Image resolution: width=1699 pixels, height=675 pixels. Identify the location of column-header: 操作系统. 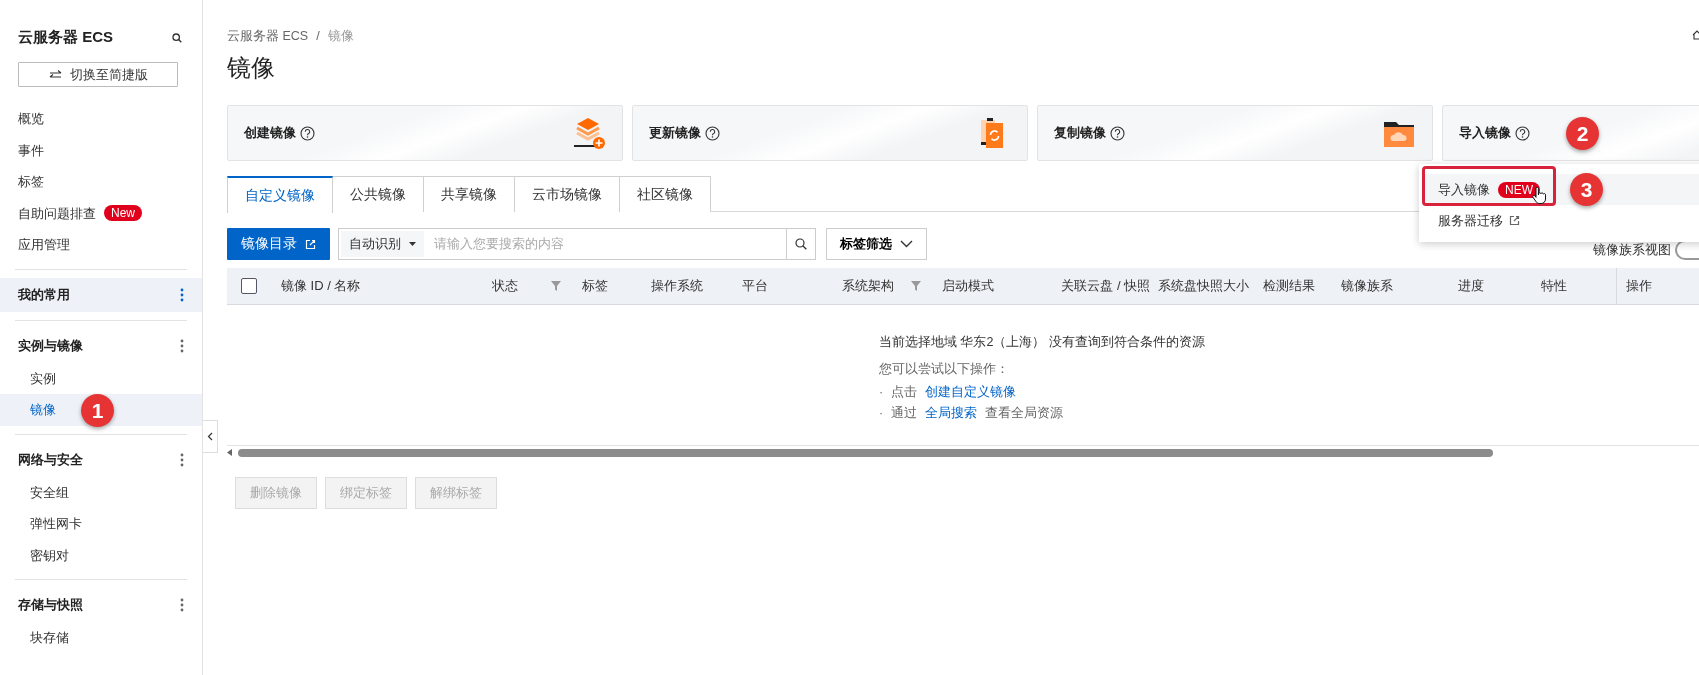
(676, 286).